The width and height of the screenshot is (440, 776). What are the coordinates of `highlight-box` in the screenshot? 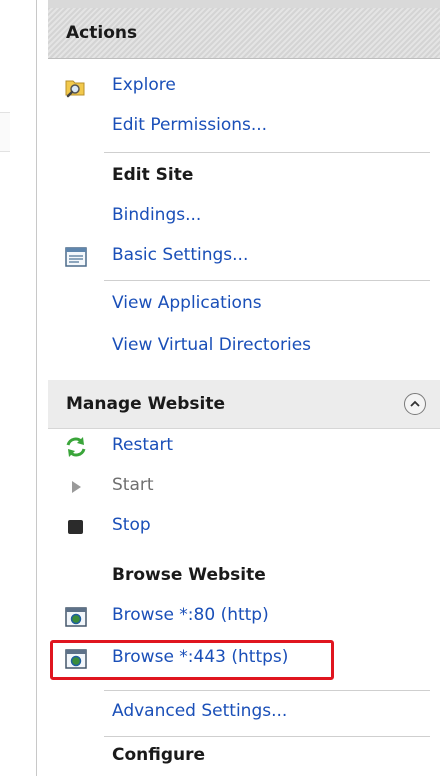 It's located at (192, 660).